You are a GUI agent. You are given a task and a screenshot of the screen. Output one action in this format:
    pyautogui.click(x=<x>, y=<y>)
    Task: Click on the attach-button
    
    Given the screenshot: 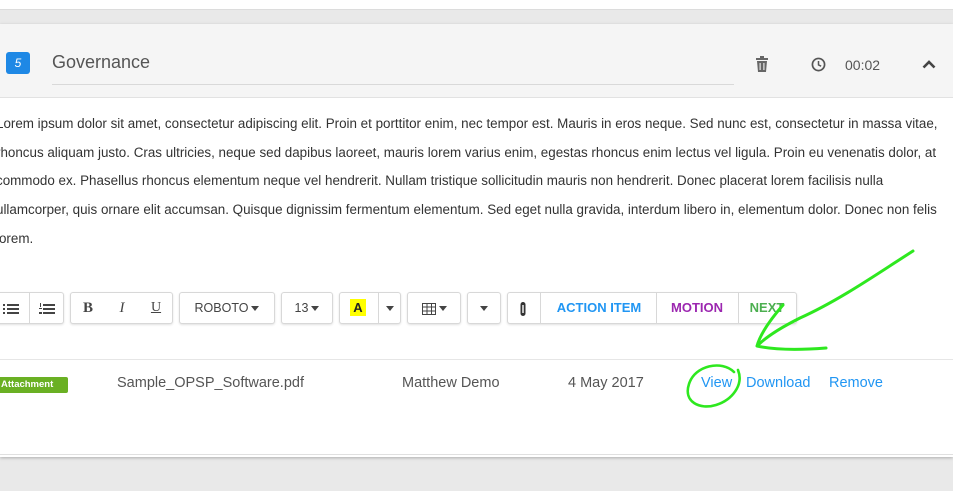 What is the action you would take?
    pyautogui.click(x=523, y=308)
    